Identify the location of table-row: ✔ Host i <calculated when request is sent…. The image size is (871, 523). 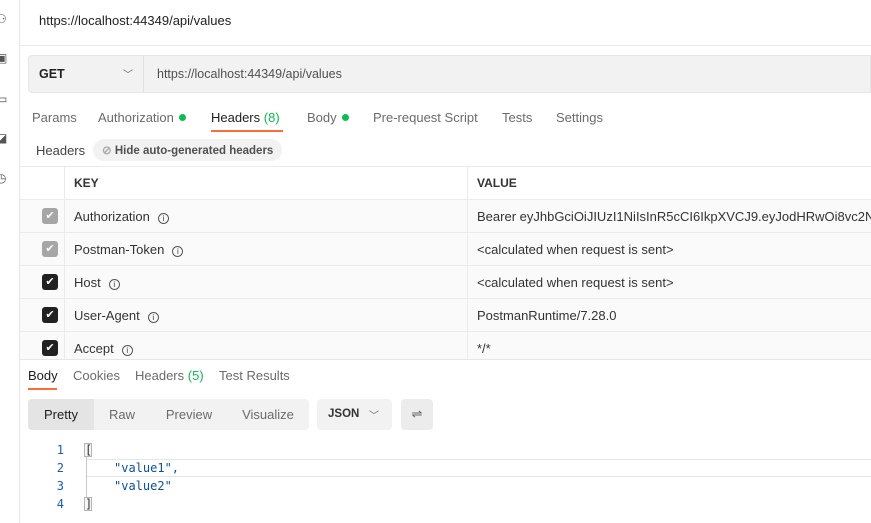
(445, 282).